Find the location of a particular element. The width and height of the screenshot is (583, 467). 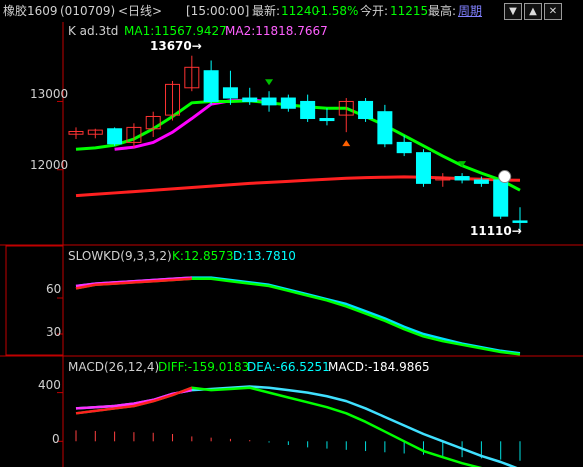

macd-y-tick-0: 0 is located at coordinates (56, 439).